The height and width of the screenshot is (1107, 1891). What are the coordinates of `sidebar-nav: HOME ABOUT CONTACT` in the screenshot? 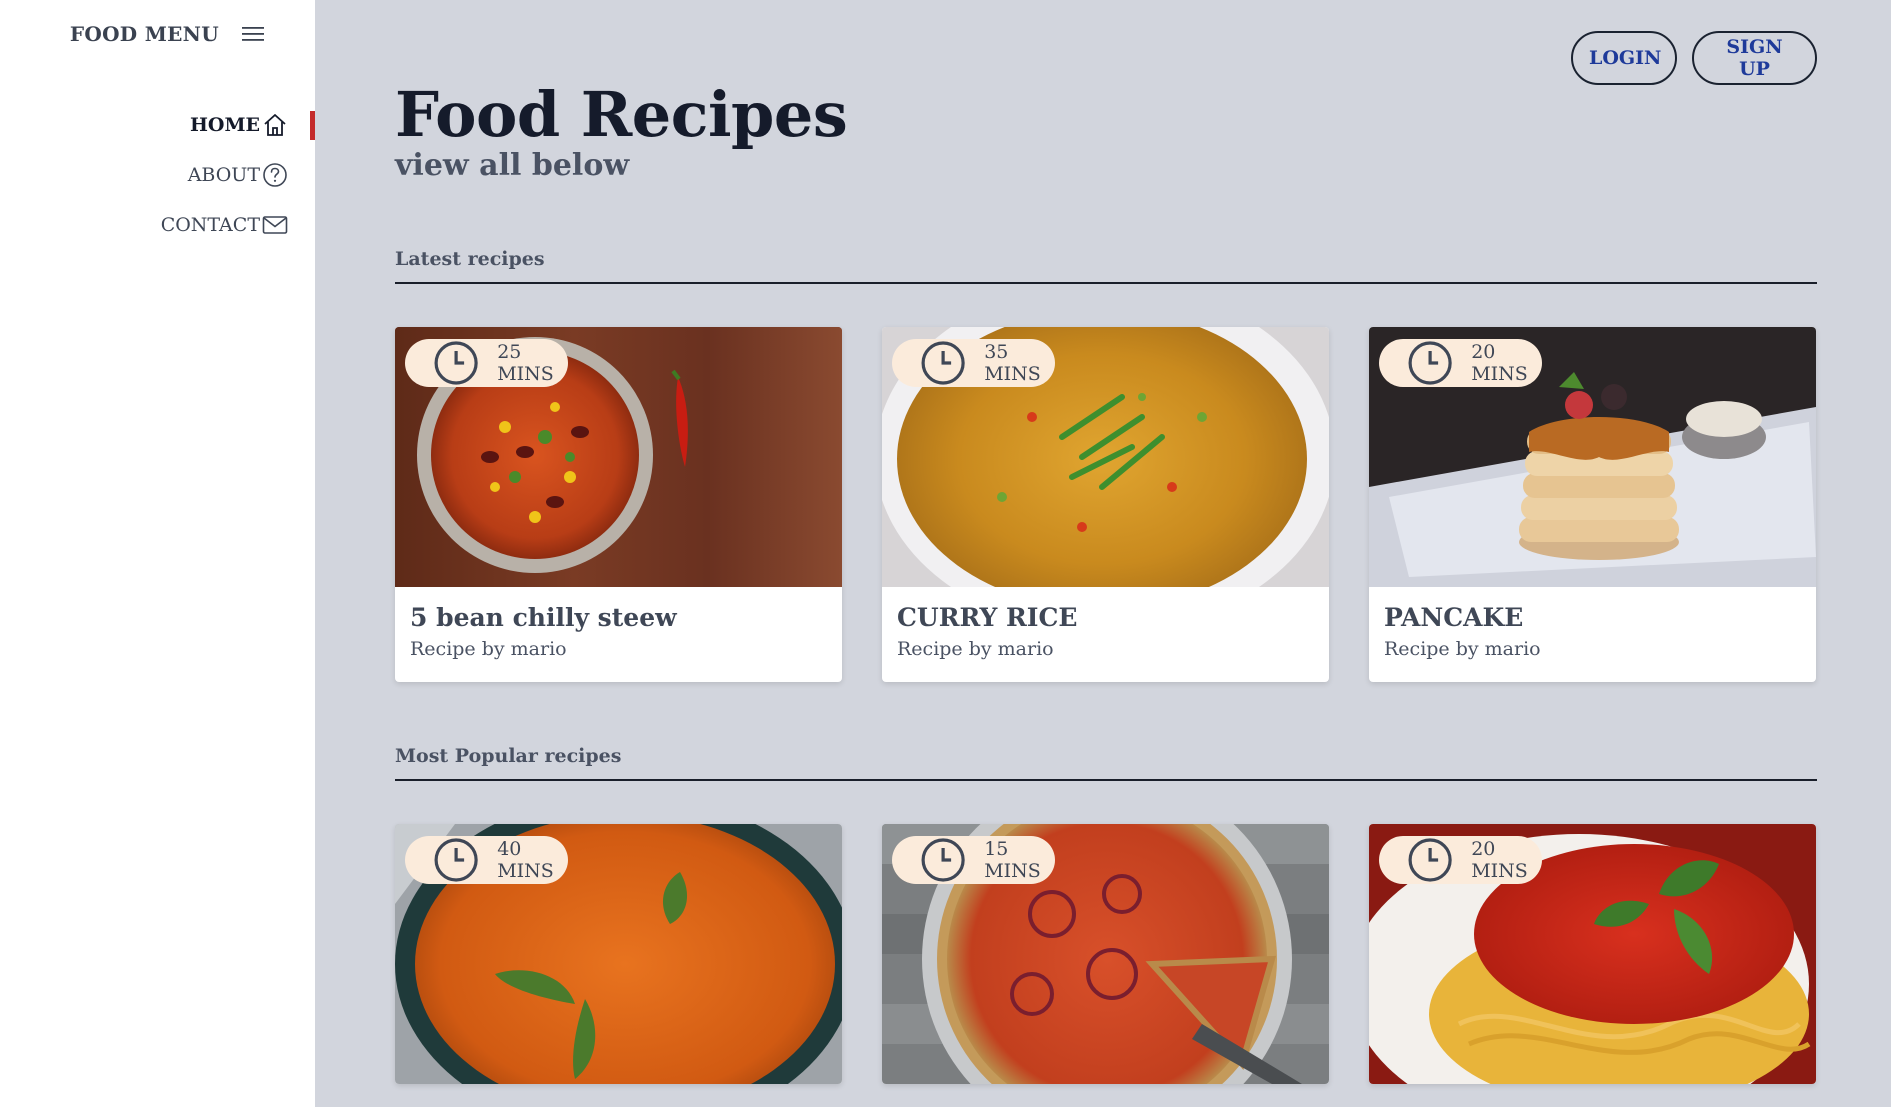 It's located at (157, 183).